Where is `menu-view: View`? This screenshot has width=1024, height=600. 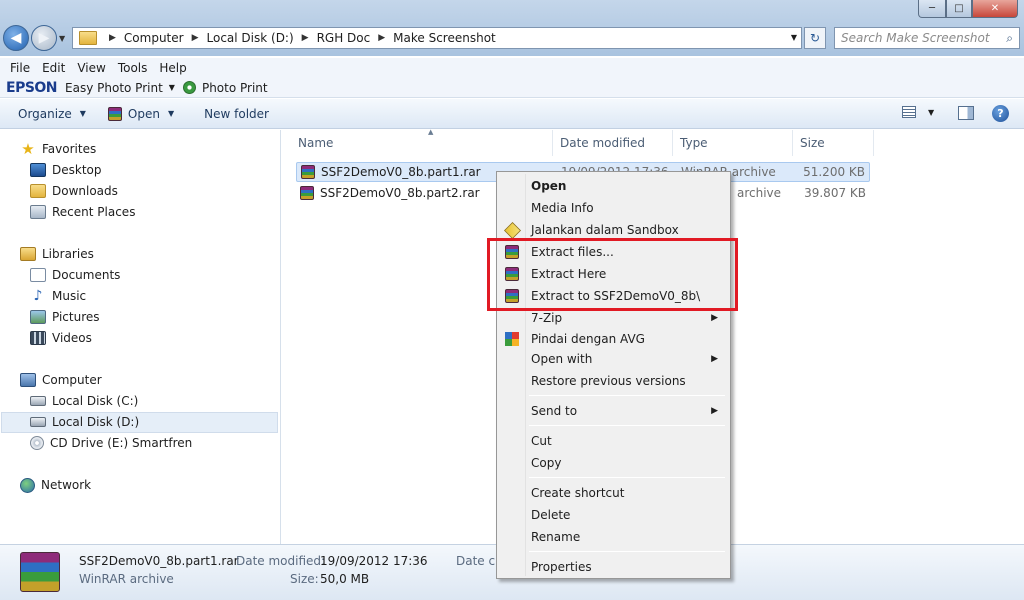 menu-view: View is located at coordinates (91, 68).